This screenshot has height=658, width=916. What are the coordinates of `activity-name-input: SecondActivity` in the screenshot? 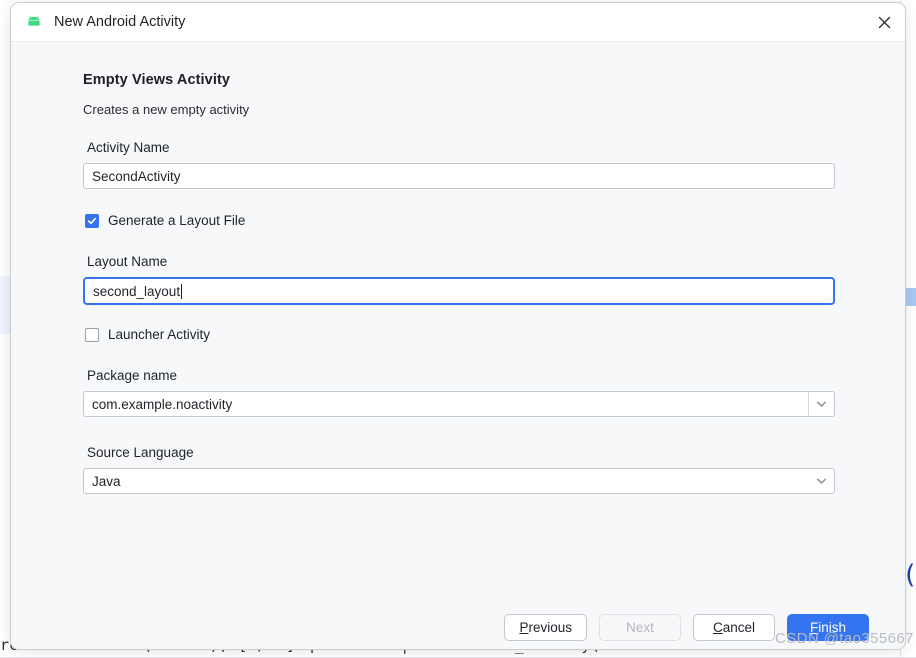 It's located at (459, 176).